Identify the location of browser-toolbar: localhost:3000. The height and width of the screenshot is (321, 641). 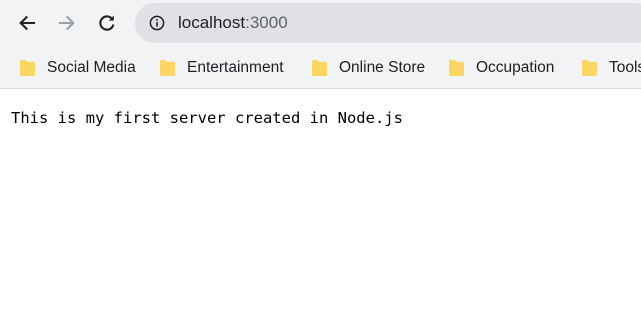
(320, 23).